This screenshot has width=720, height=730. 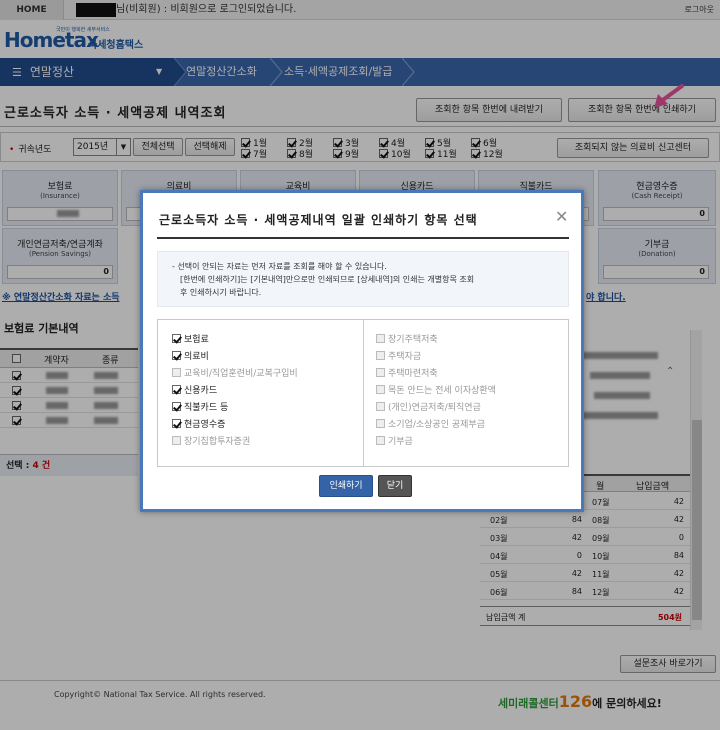 What do you see at coordinates (279, 266) in the screenshot?
I see `info-line: - 선택이 안되는 자료는 먼저 자료를 조회를 해야 할 수 있습니다.` at bounding box center [279, 266].